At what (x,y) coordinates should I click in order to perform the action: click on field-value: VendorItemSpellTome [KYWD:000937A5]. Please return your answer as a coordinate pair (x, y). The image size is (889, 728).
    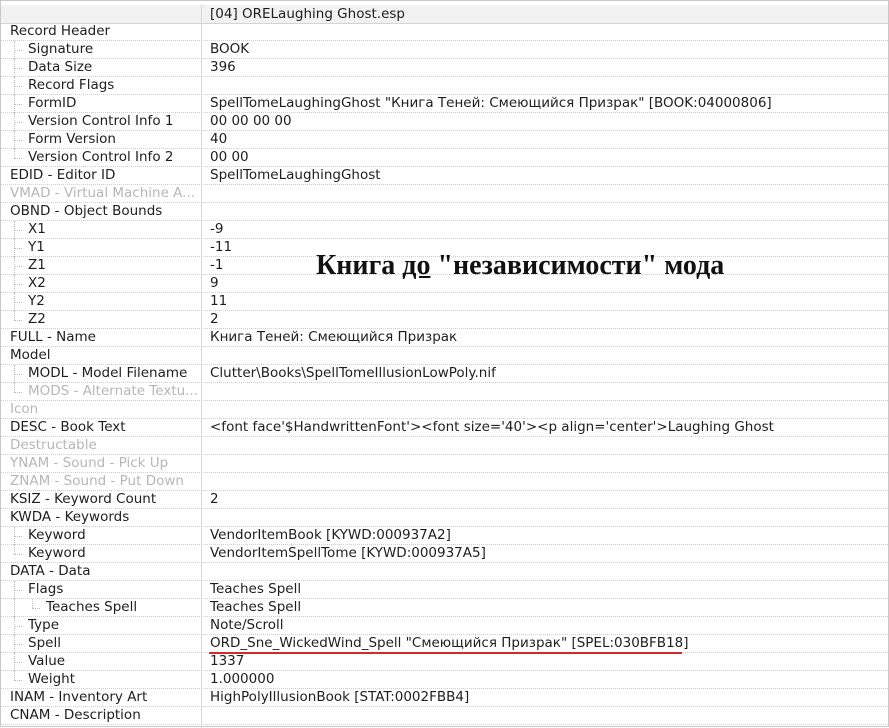
    Looking at the image, I should click on (348, 553).